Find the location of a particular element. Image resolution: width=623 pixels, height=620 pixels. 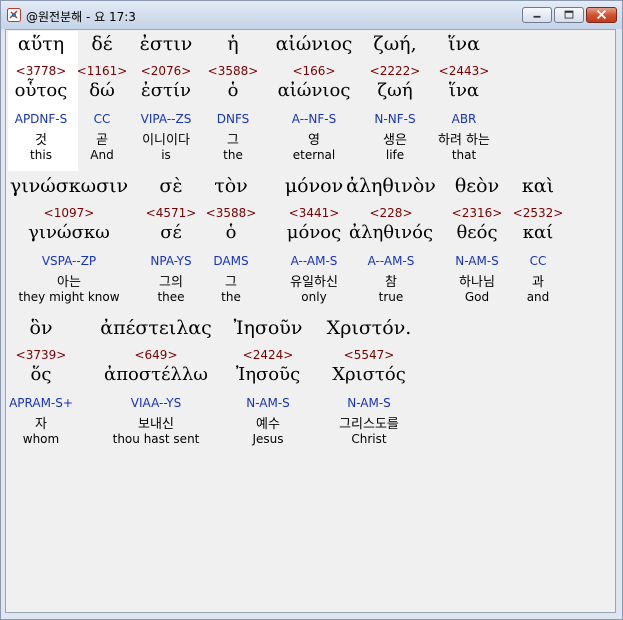

word-column: καὶ <2532> καί CC 과 and is located at coordinates (538, 241).